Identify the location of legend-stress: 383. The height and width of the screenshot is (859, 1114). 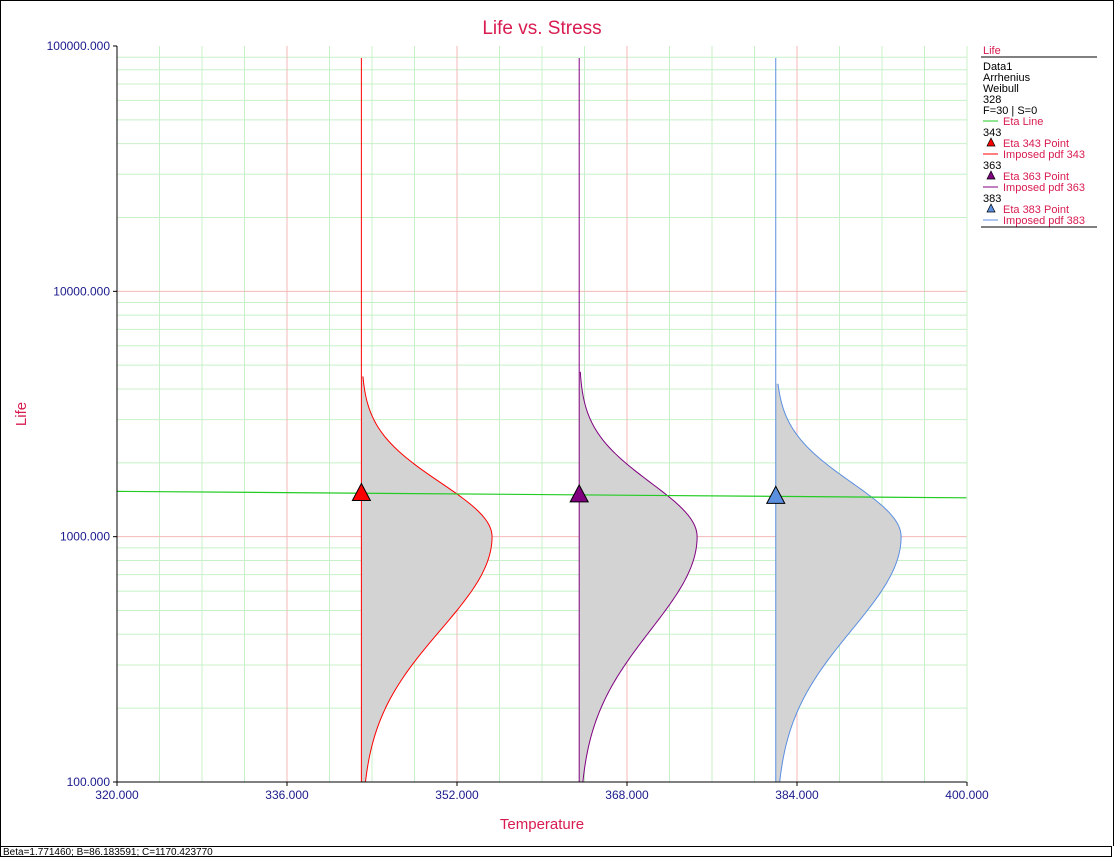
(992, 199).